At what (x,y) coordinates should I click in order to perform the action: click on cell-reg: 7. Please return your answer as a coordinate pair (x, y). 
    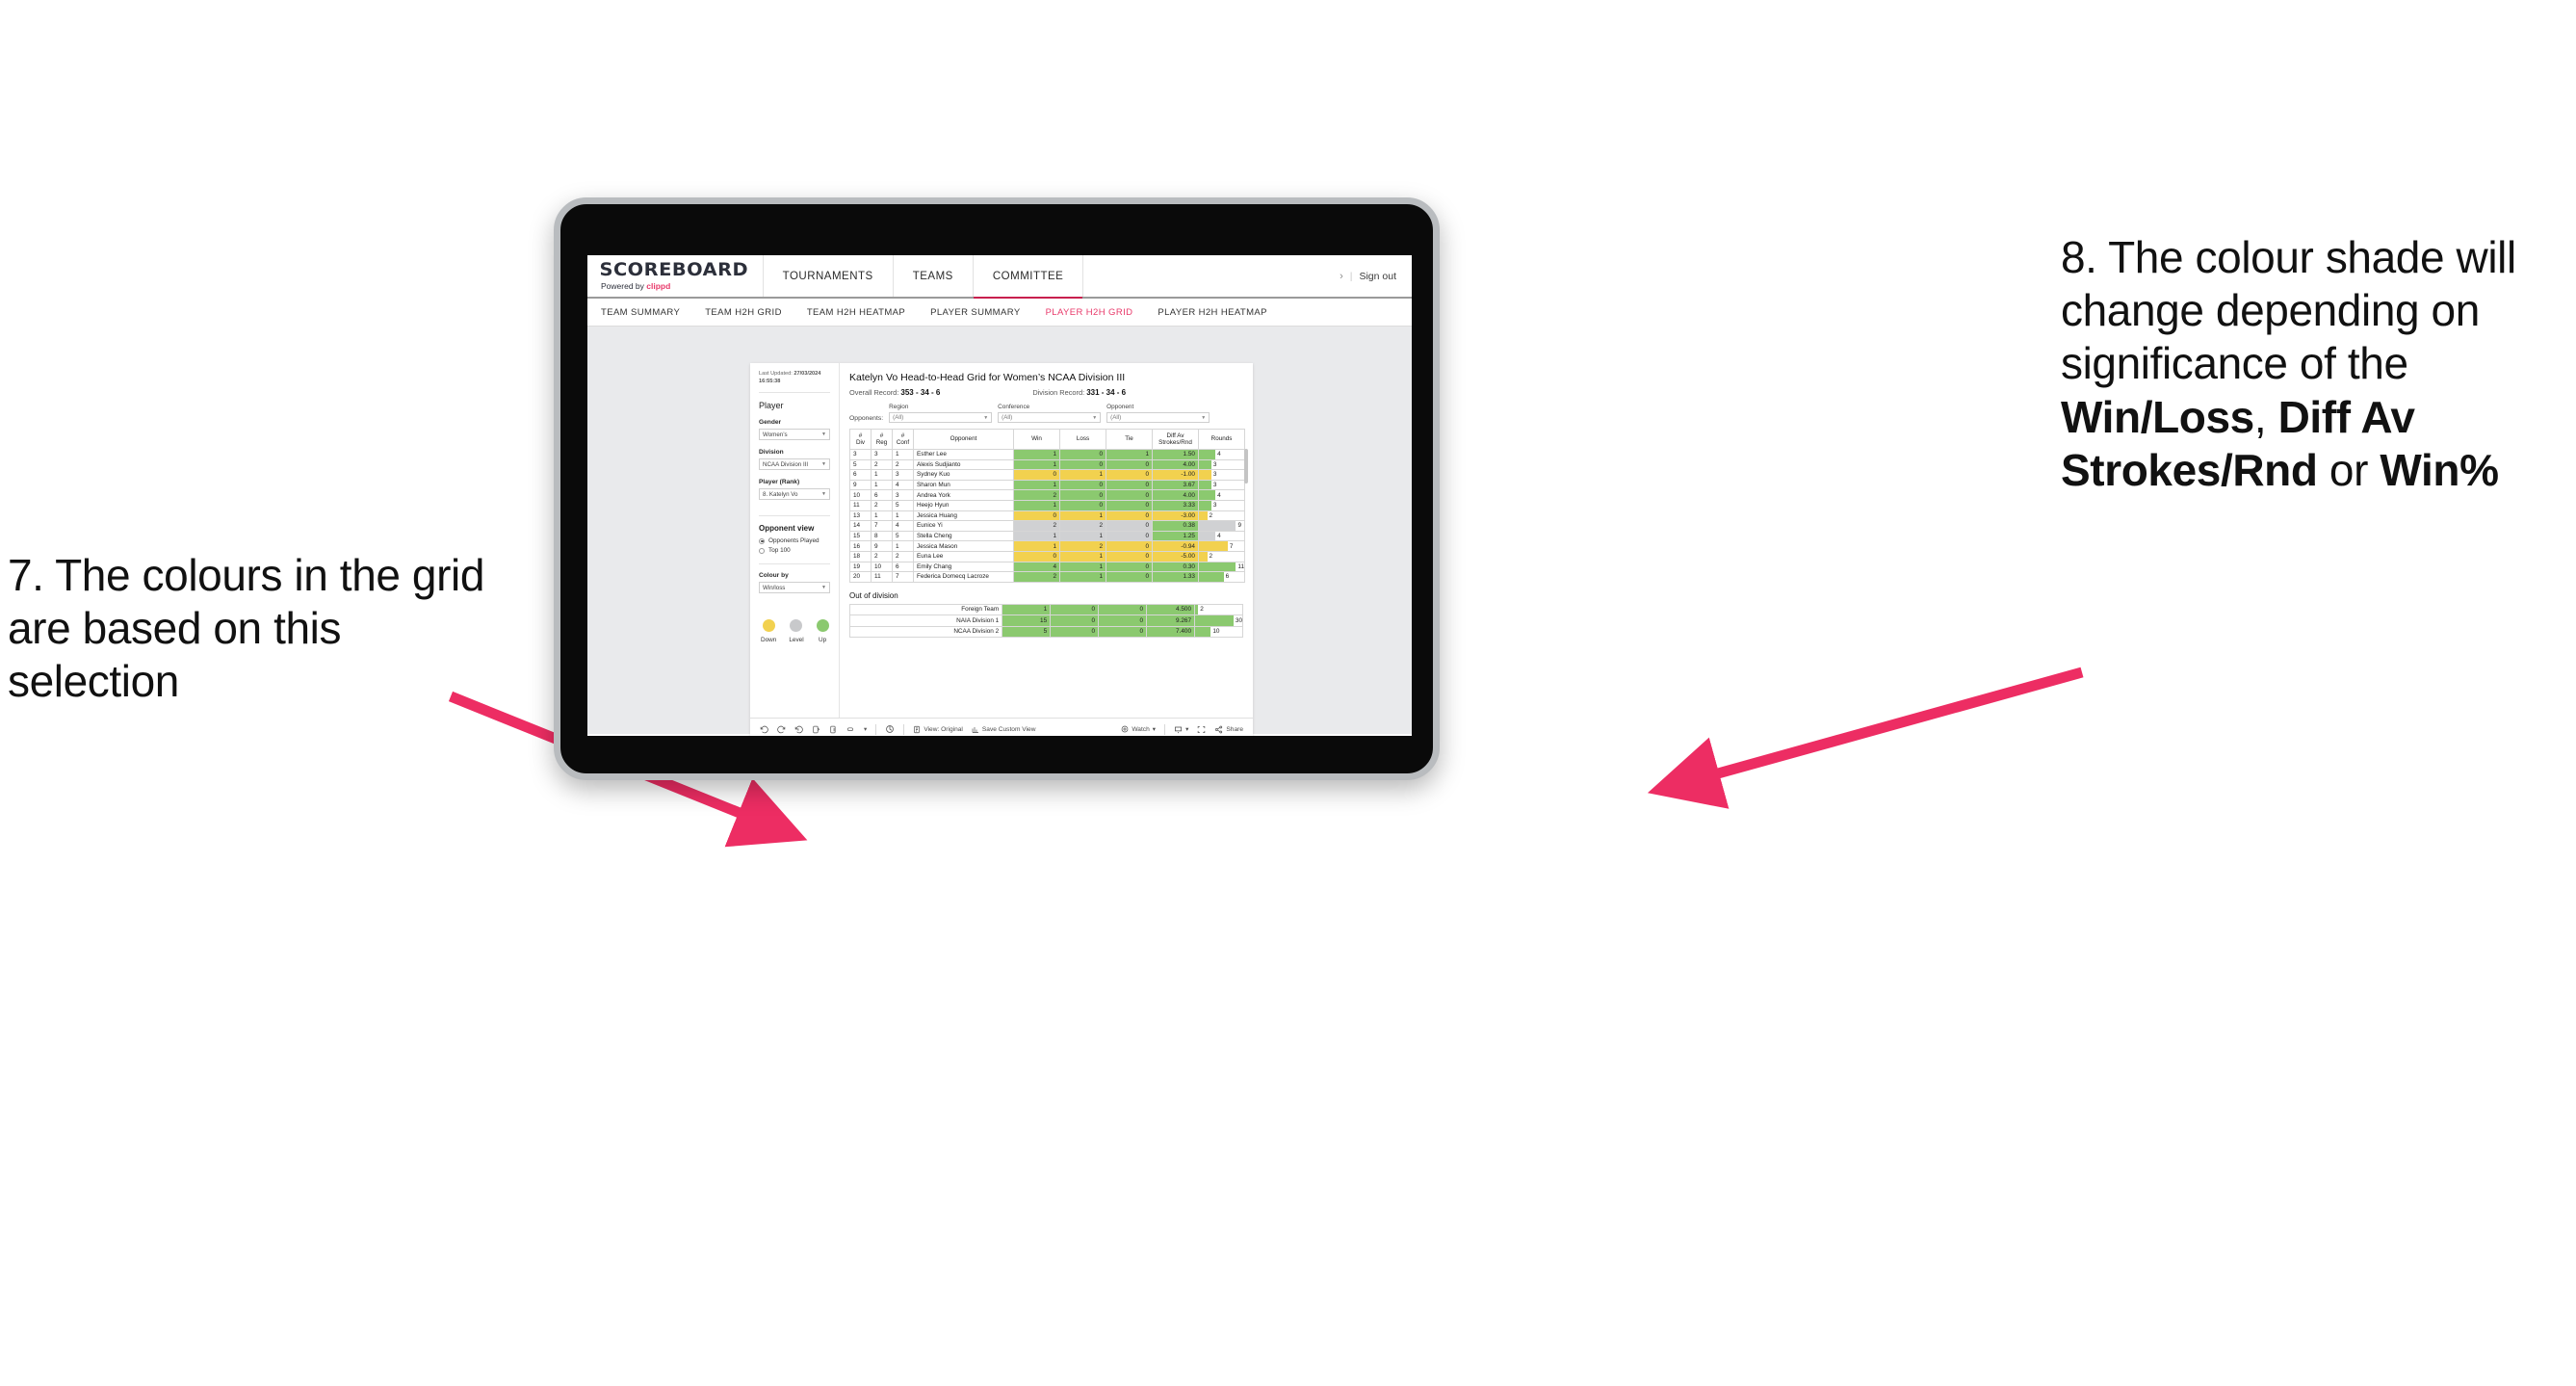
    Looking at the image, I should click on (882, 526).